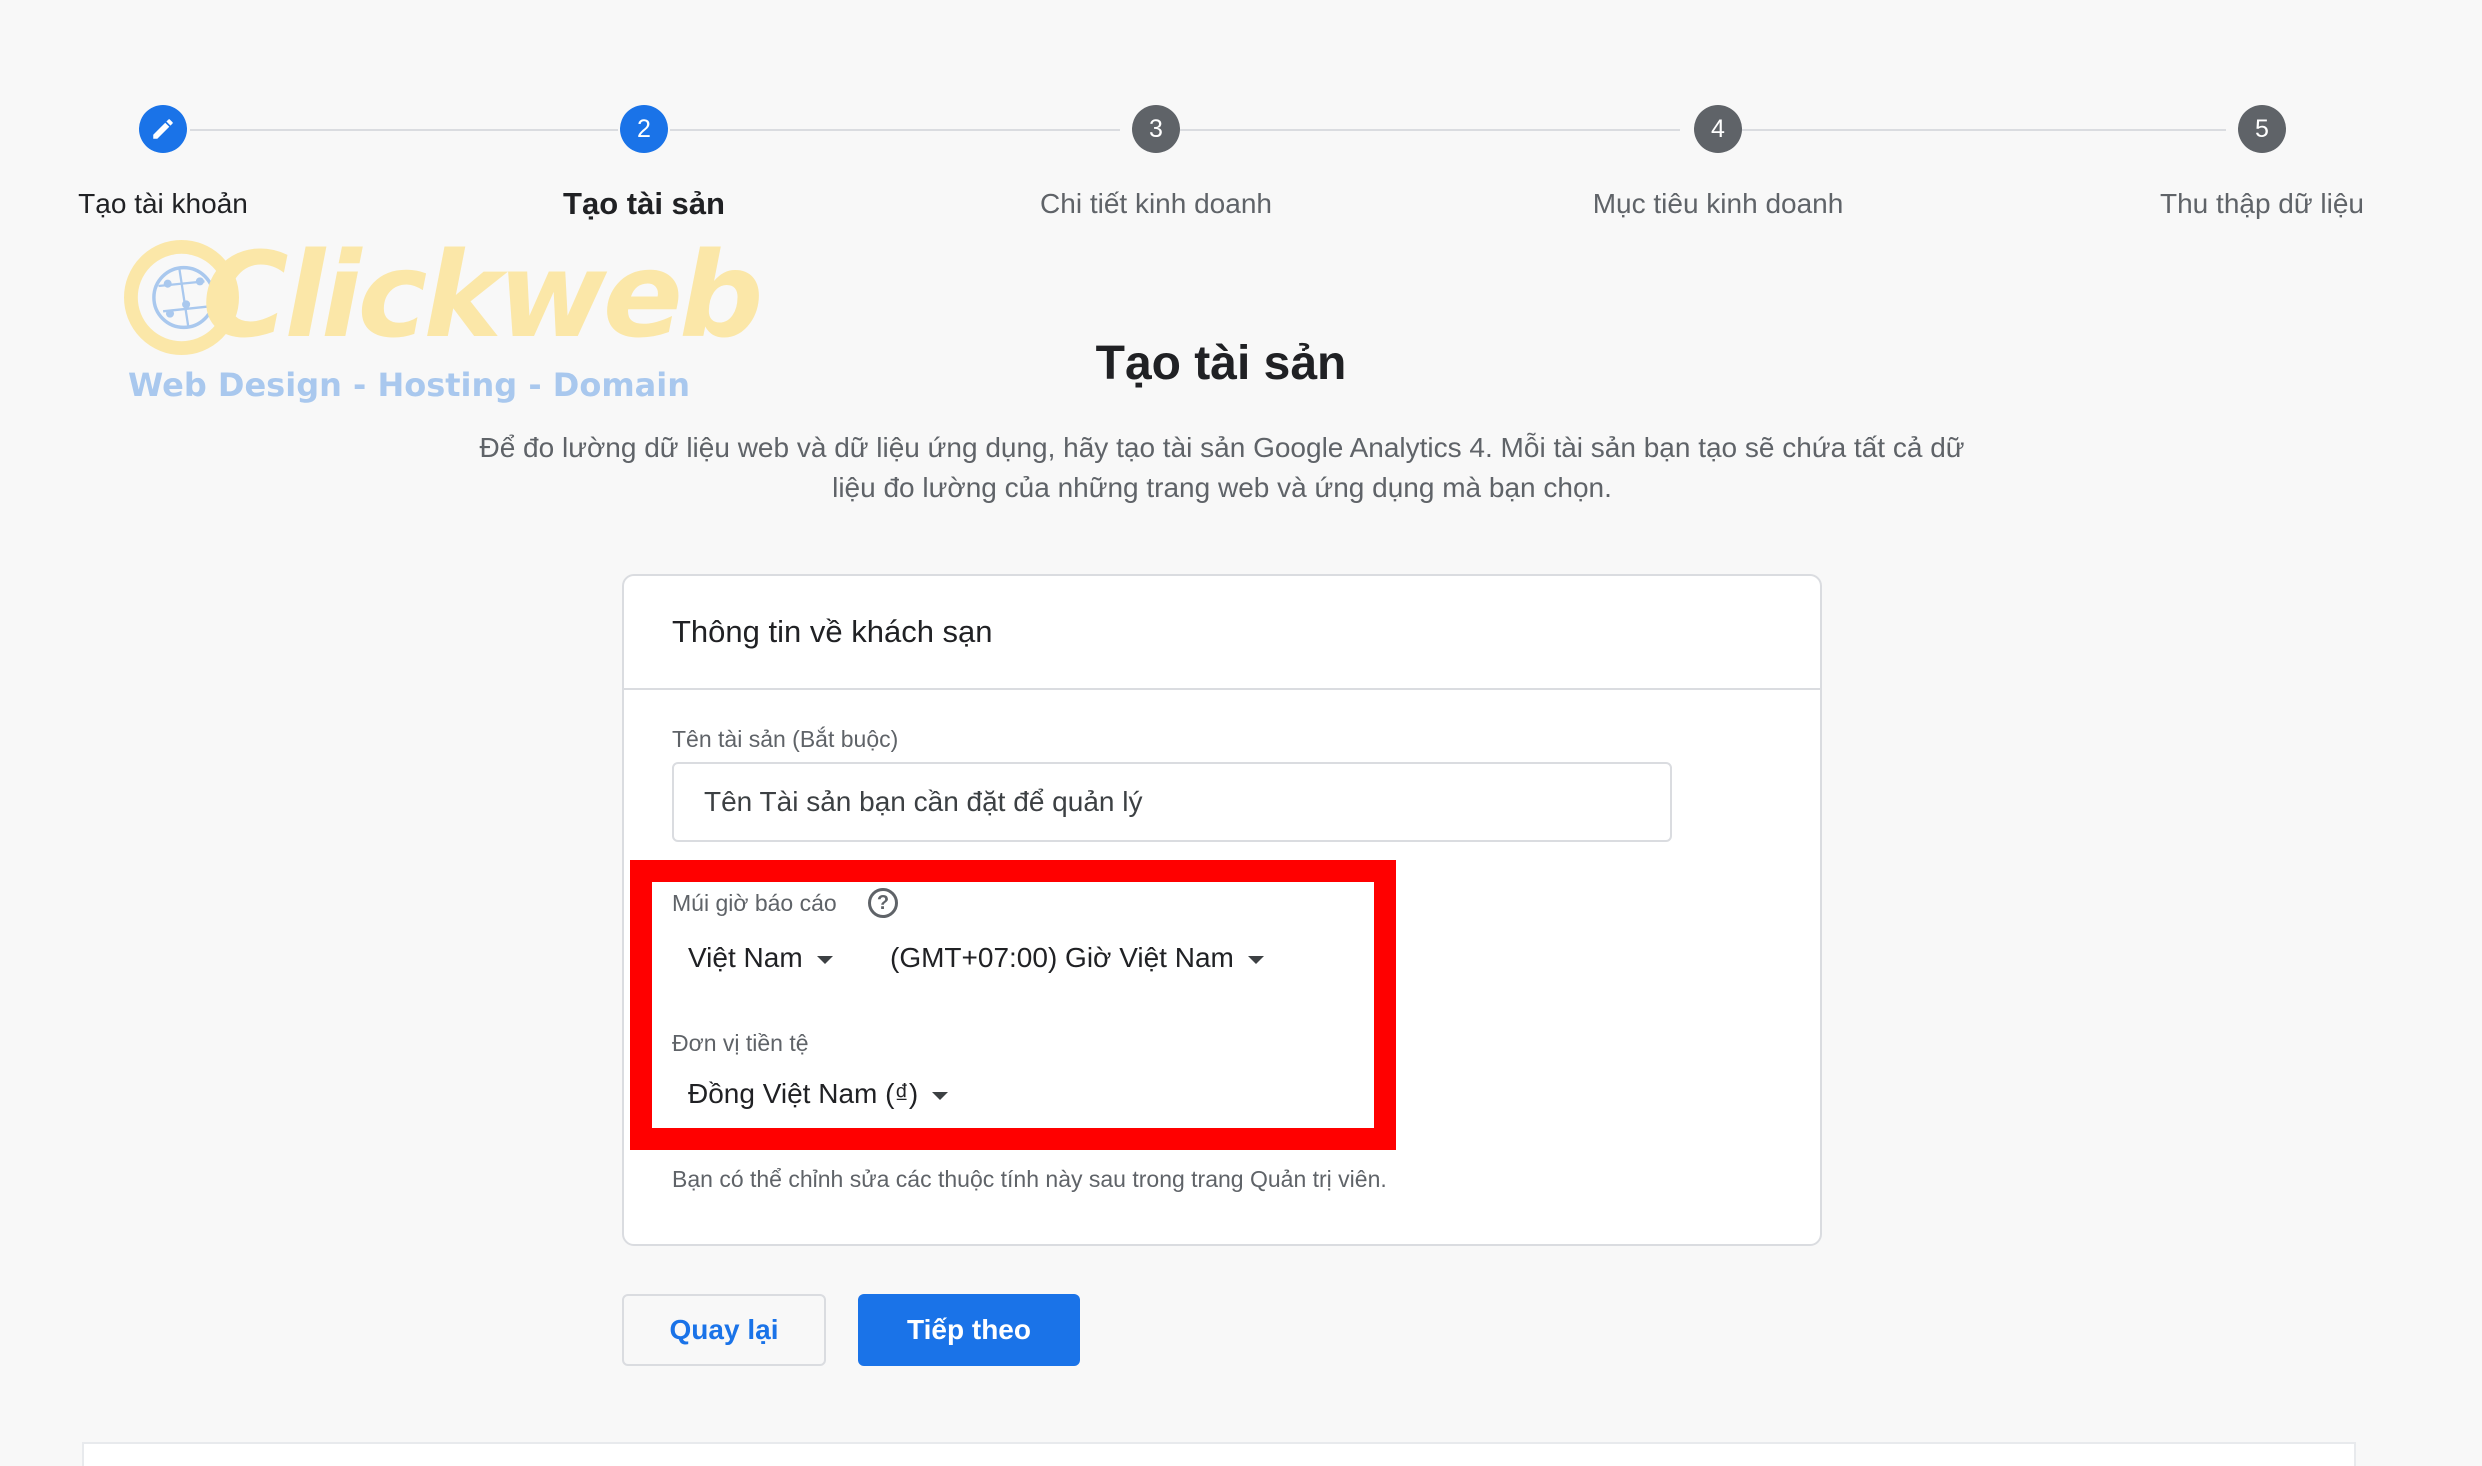  Describe the element at coordinates (644, 203) in the screenshot. I see `step-2-label: Tạo tài sản` at that location.